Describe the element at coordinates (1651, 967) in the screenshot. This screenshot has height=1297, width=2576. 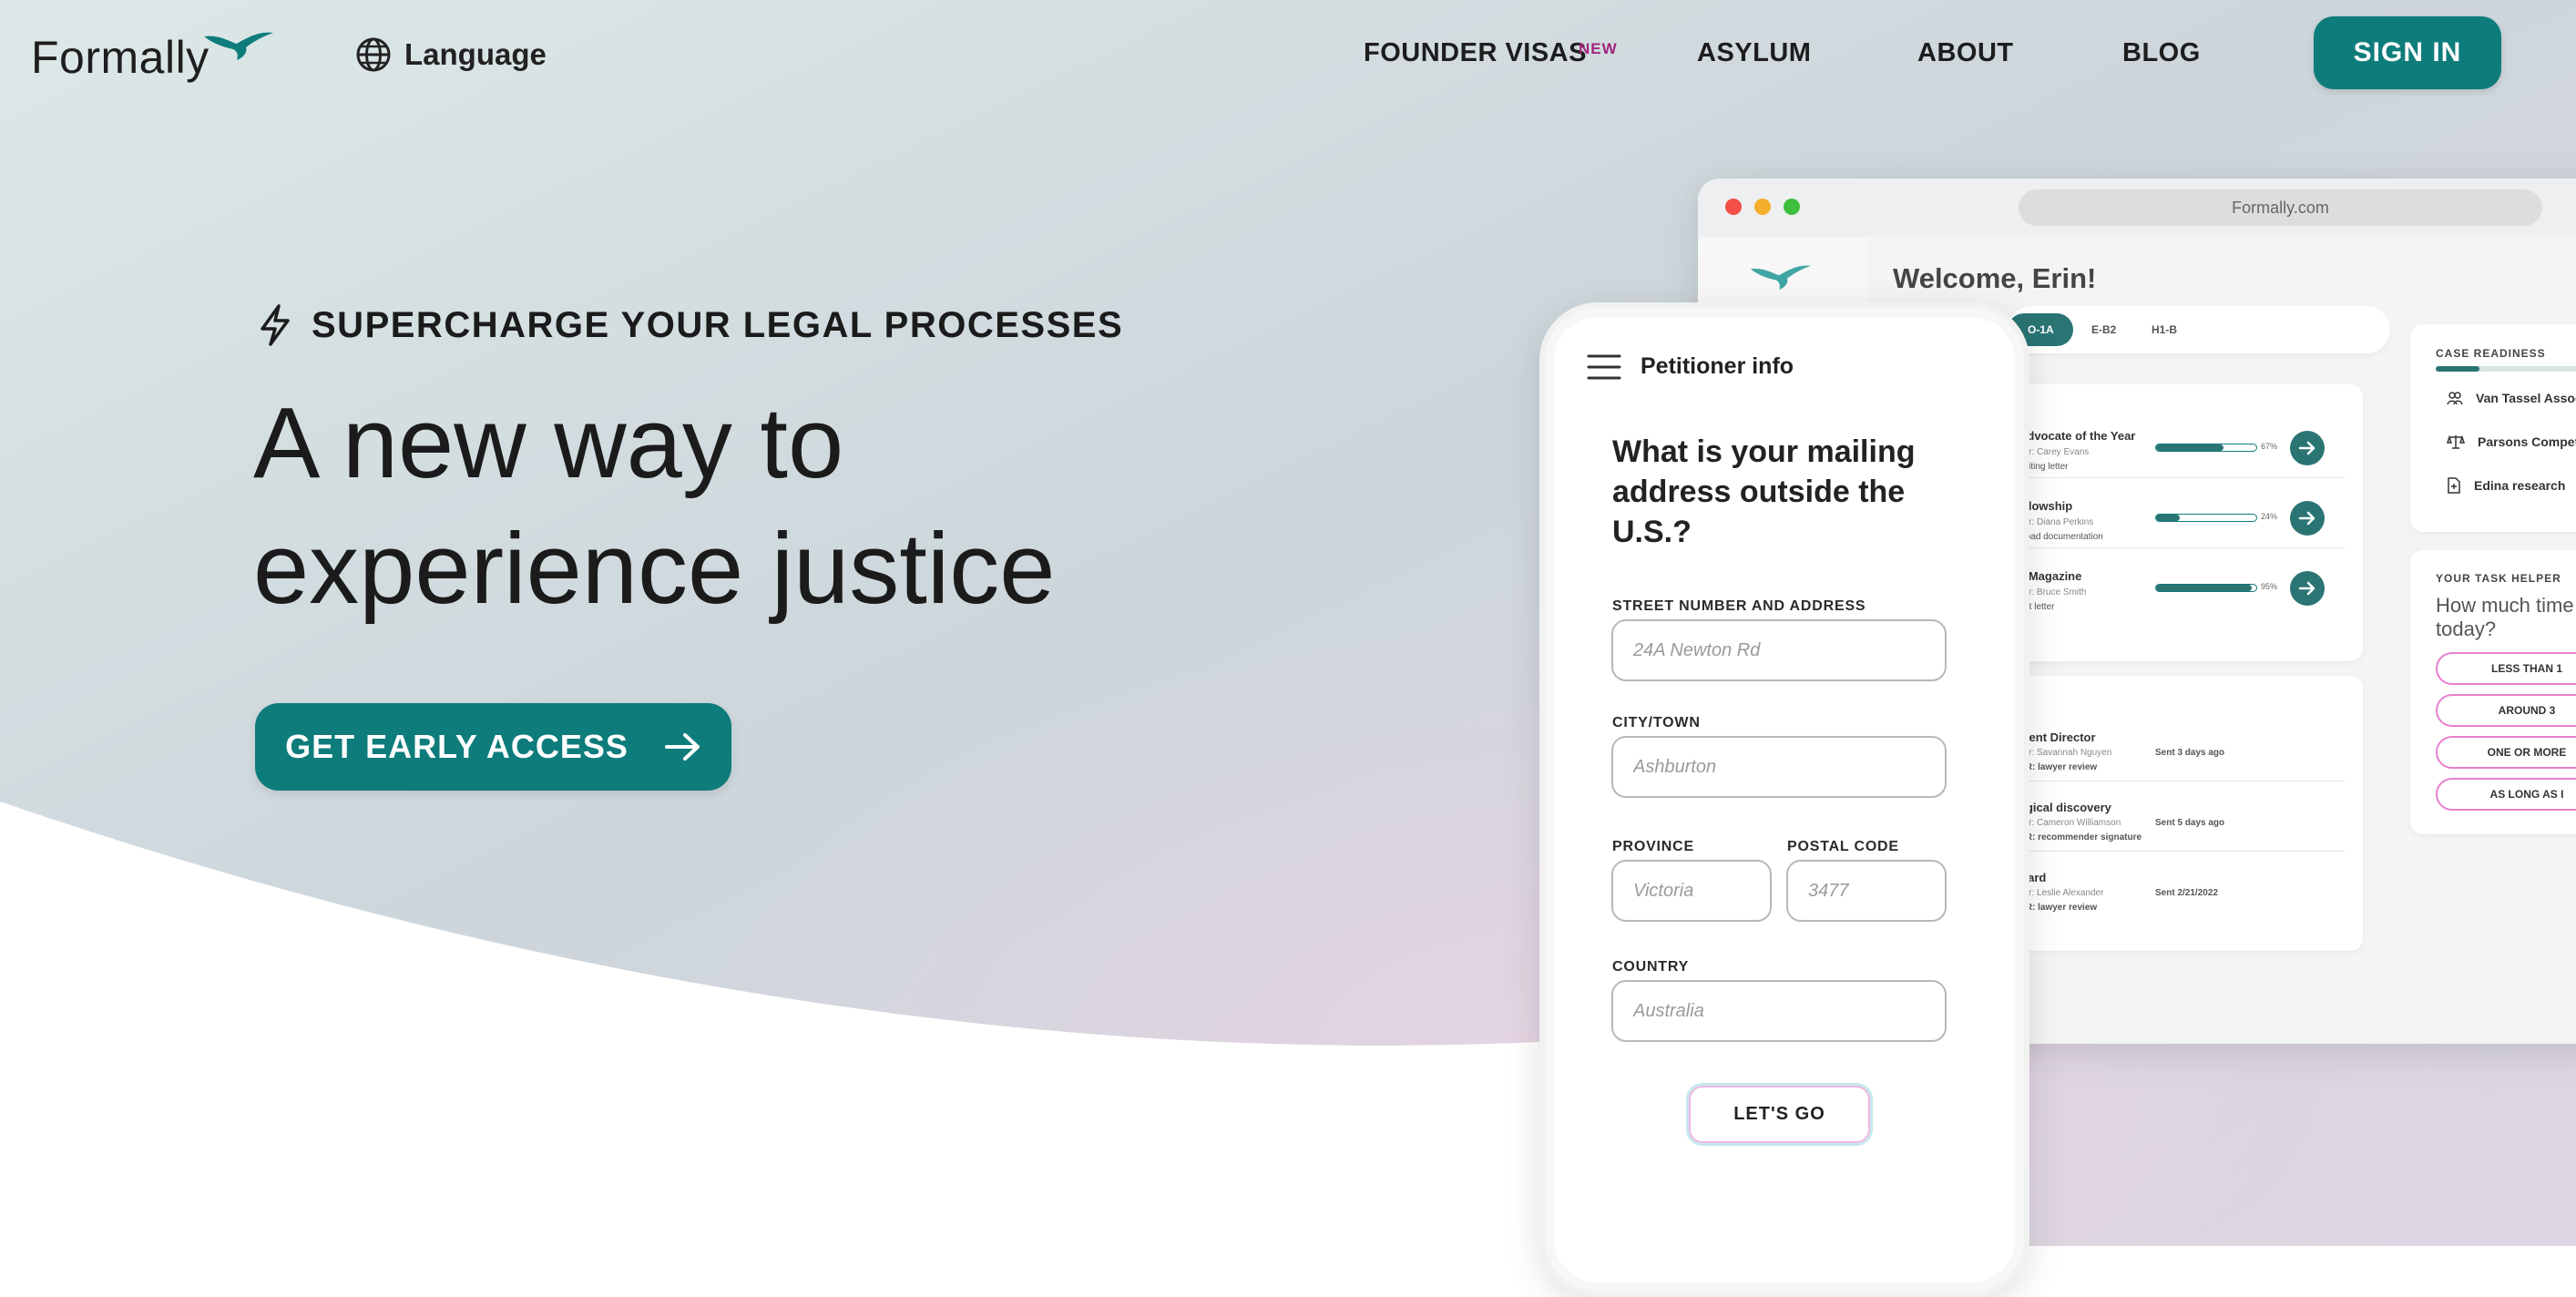
I see `country-label: COUNTRY` at that location.